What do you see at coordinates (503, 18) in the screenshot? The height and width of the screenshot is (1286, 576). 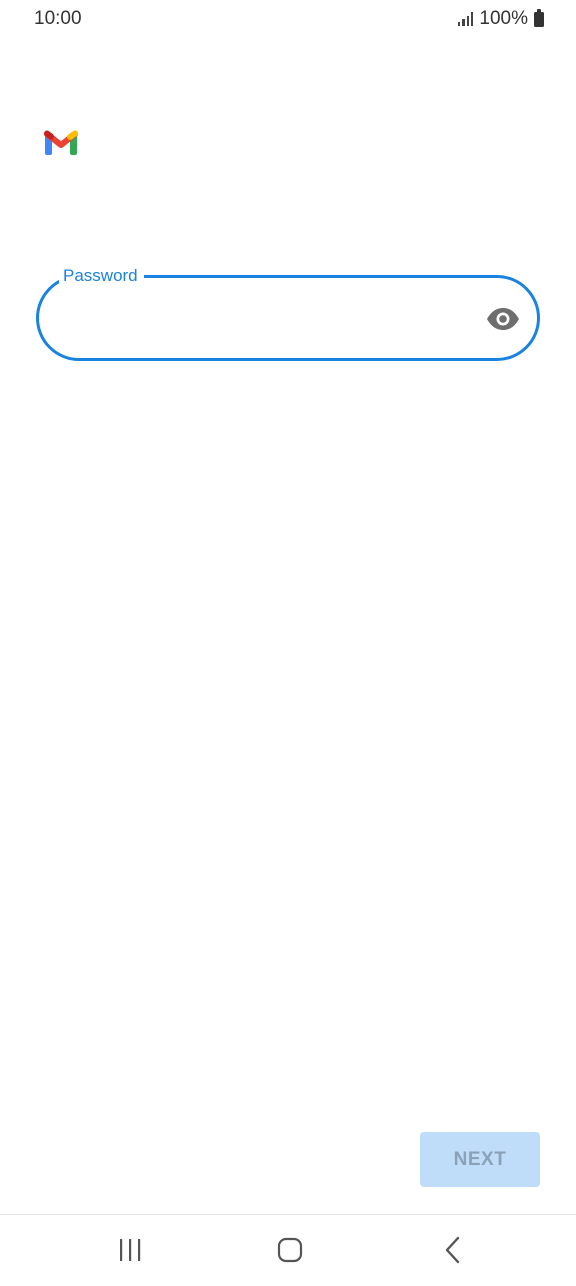 I see `battery-percent: 100%` at bounding box center [503, 18].